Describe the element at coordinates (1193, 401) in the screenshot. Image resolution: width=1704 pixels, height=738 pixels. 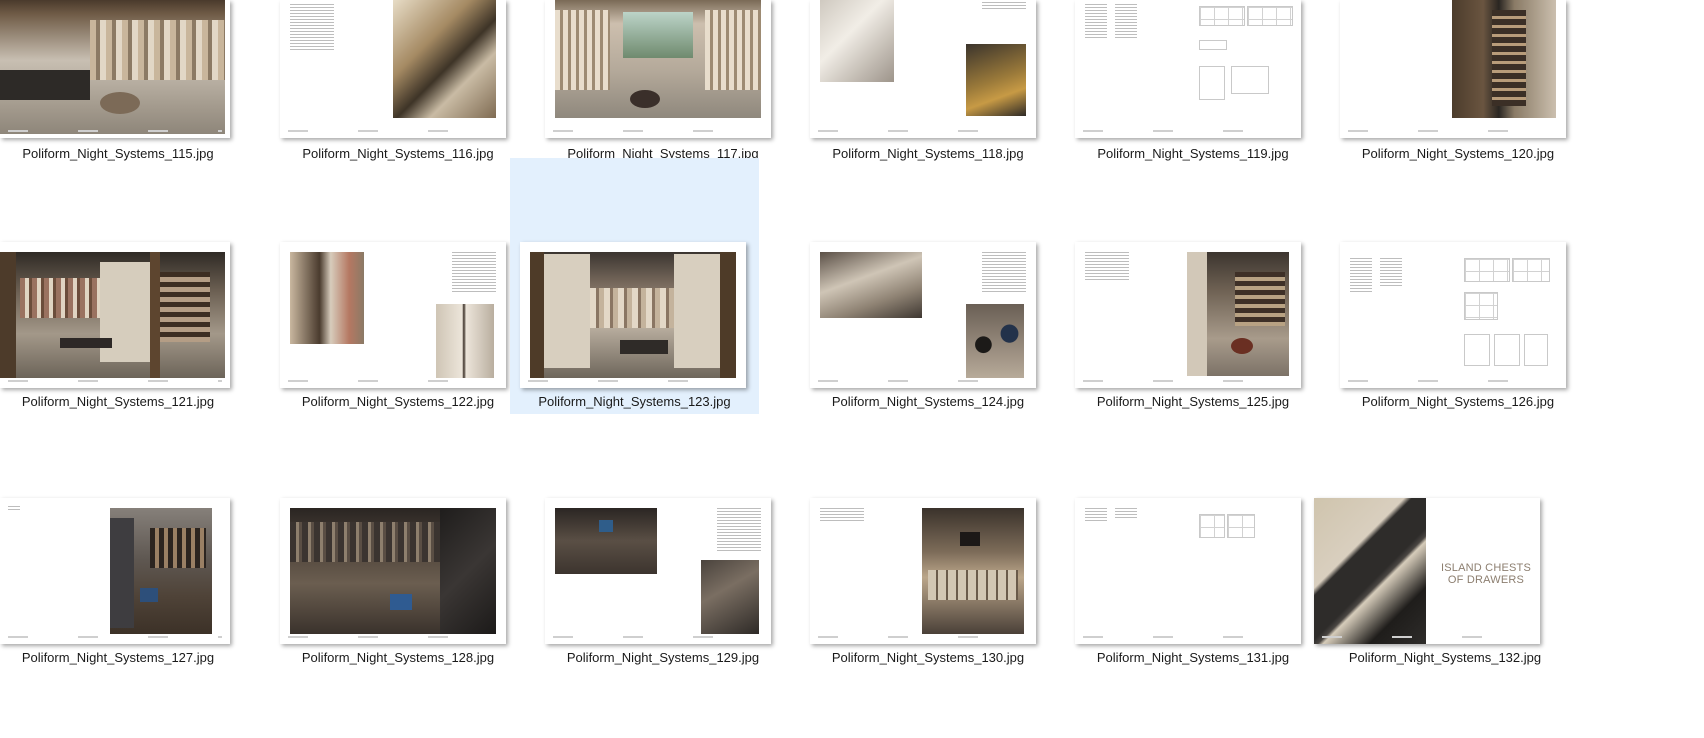
I see `file-name: Poliform_Night_Systems_125.jpg` at that location.